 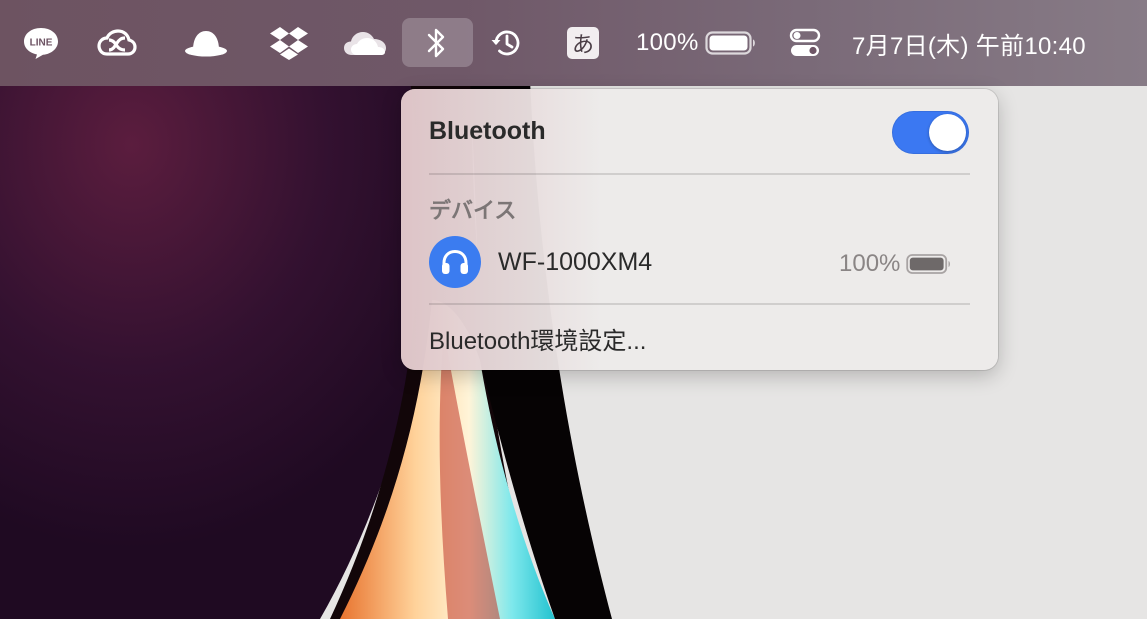 I want to click on clock-text: 7月7日(木) 午前10:40, so click(x=969, y=46).